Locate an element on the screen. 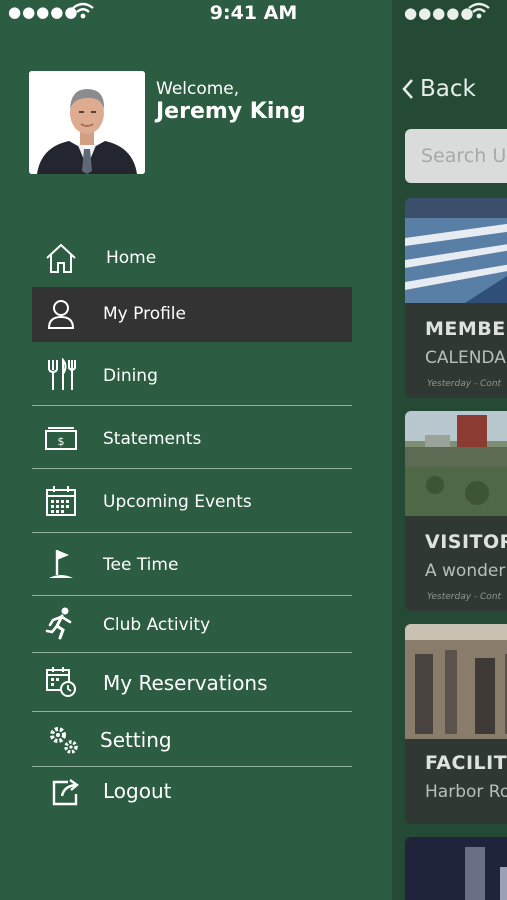  card-title: MEMBE is located at coordinates (465, 329).